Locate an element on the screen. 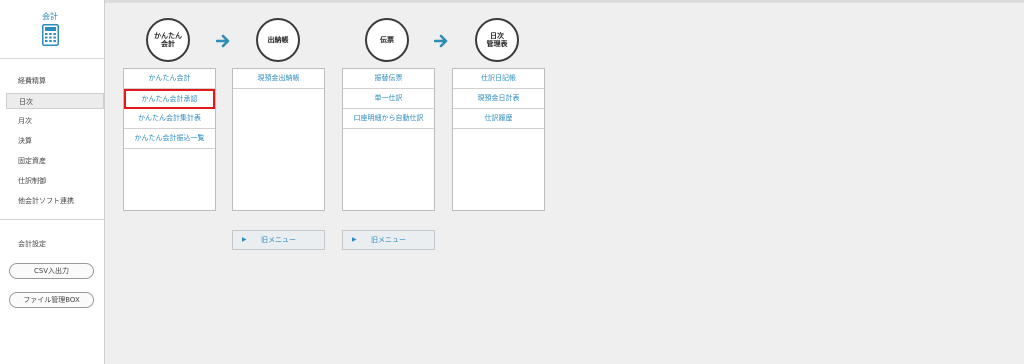 Image resolution: width=1024 pixels, height=364 pixels. header-kantan-kaikei: かんたん 会計 is located at coordinates (168, 40).